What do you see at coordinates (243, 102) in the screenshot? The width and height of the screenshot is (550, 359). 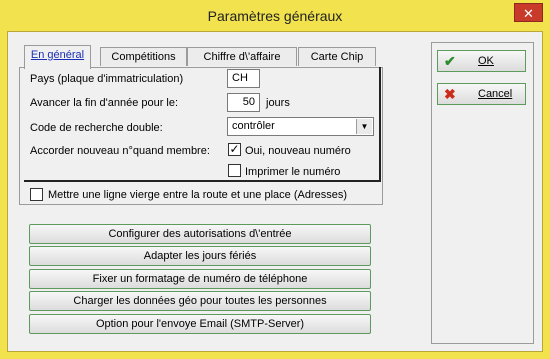 I see `year-end-field: 50` at bounding box center [243, 102].